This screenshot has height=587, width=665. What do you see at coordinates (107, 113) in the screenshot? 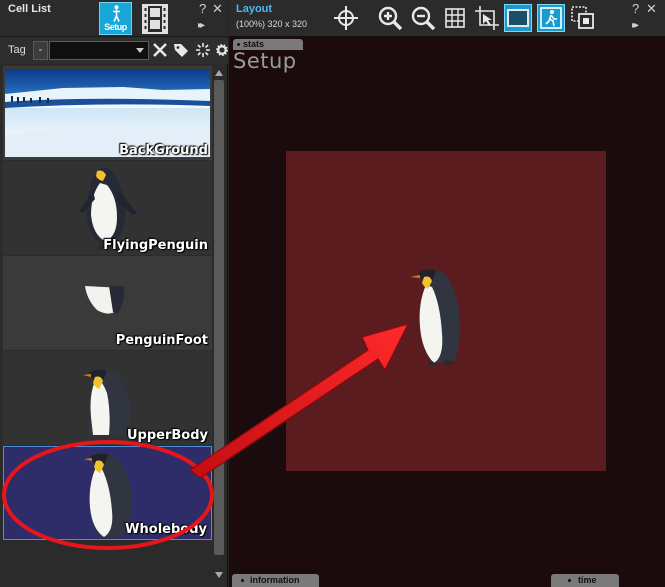
I see `cell-item-background: BackGround` at bounding box center [107, 113].